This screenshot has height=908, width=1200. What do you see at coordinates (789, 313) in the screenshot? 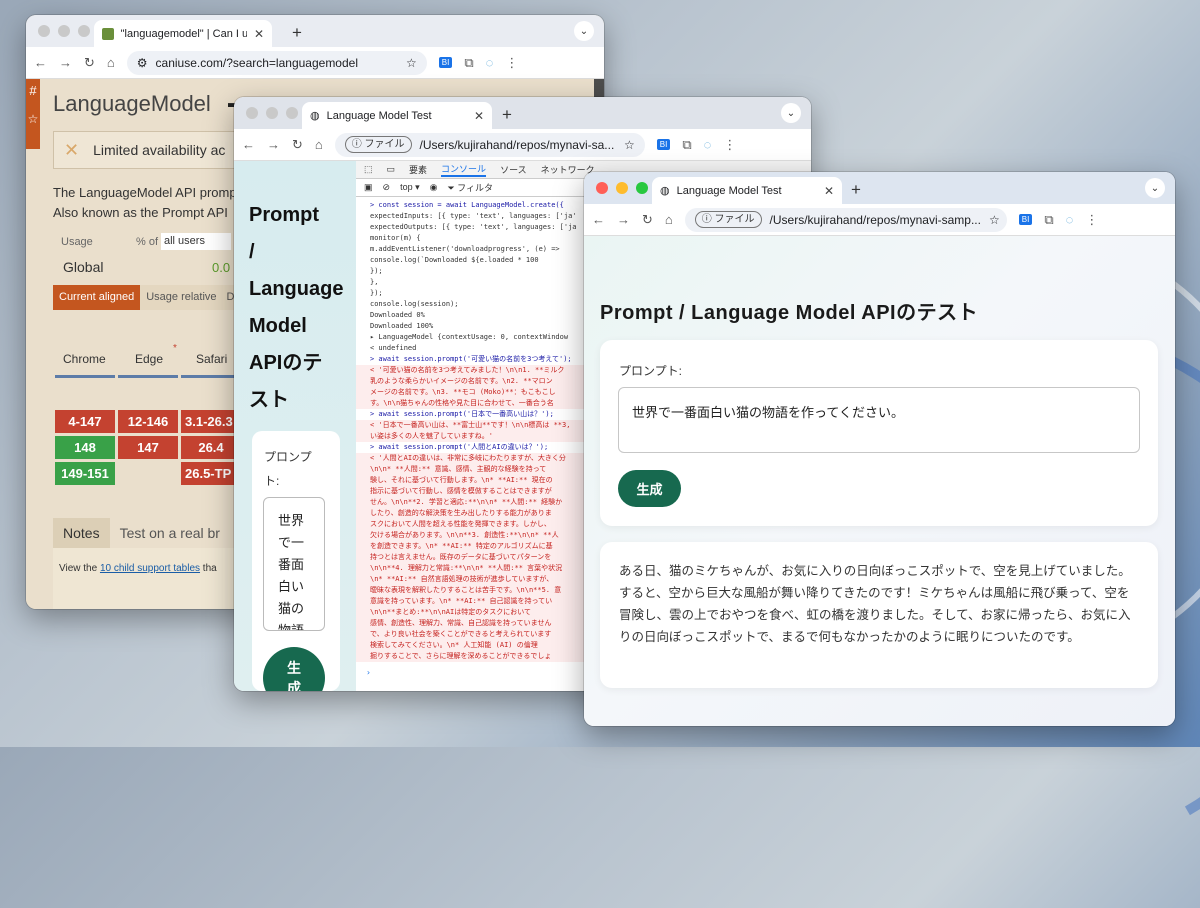
I see `page-title: Prompt / Language Model APIのテスト` at bounding box center [789, 313].